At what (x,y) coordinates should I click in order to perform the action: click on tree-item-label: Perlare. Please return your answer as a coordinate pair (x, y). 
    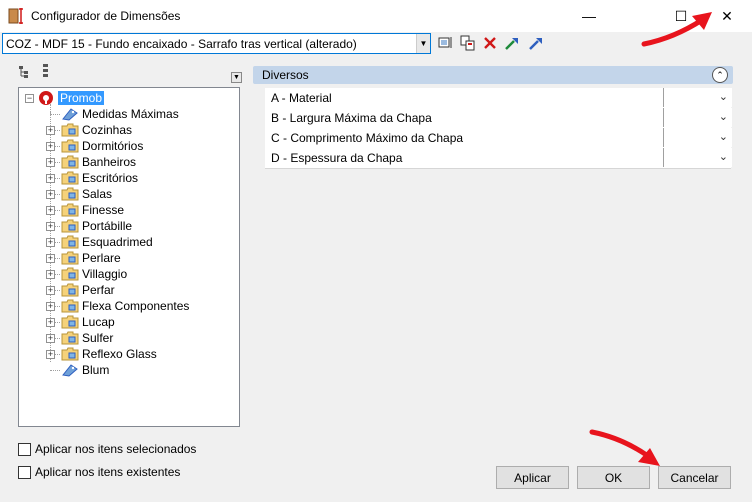
    Looking at the image, I should click on (101, 258).